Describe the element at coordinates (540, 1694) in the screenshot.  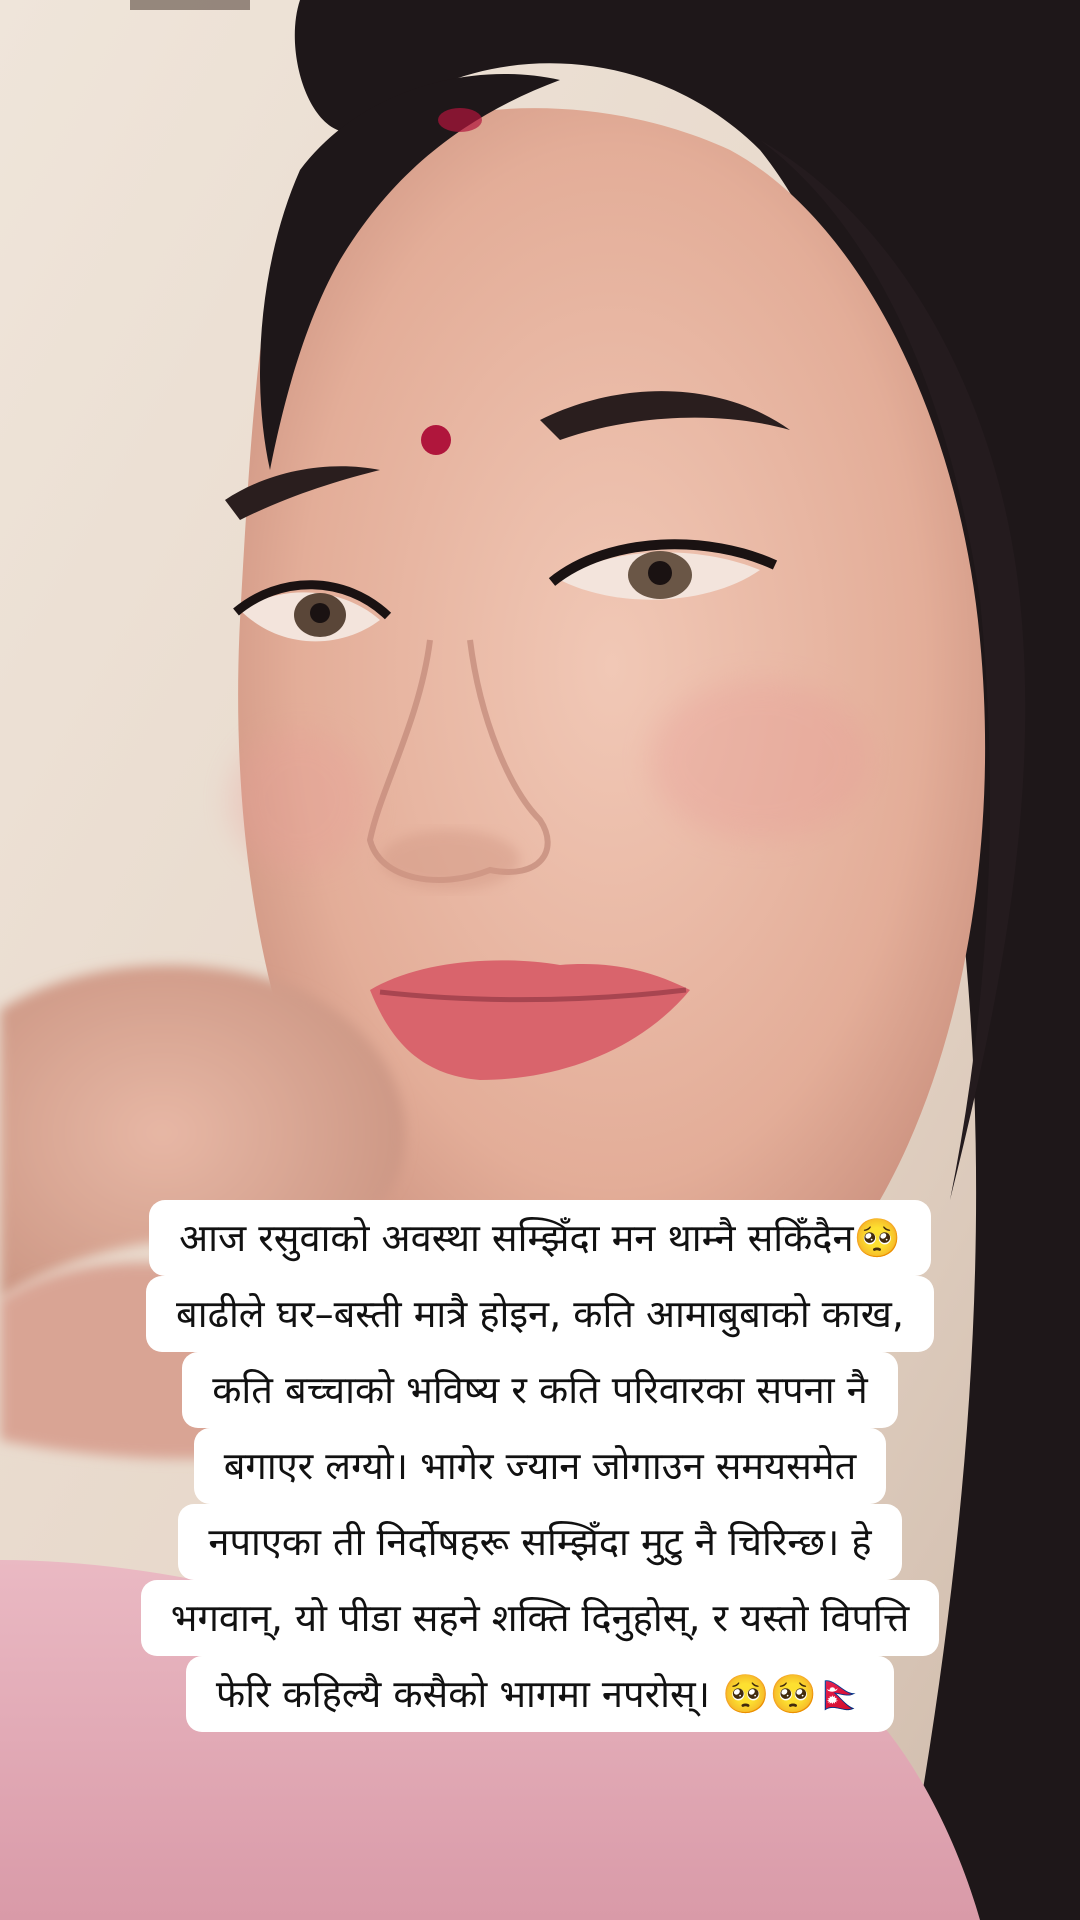
I see `caption-line: फेरि कहिल्यै कसैको भागमा नपरोस्। 🥺🥺🇳🇵` at that location.